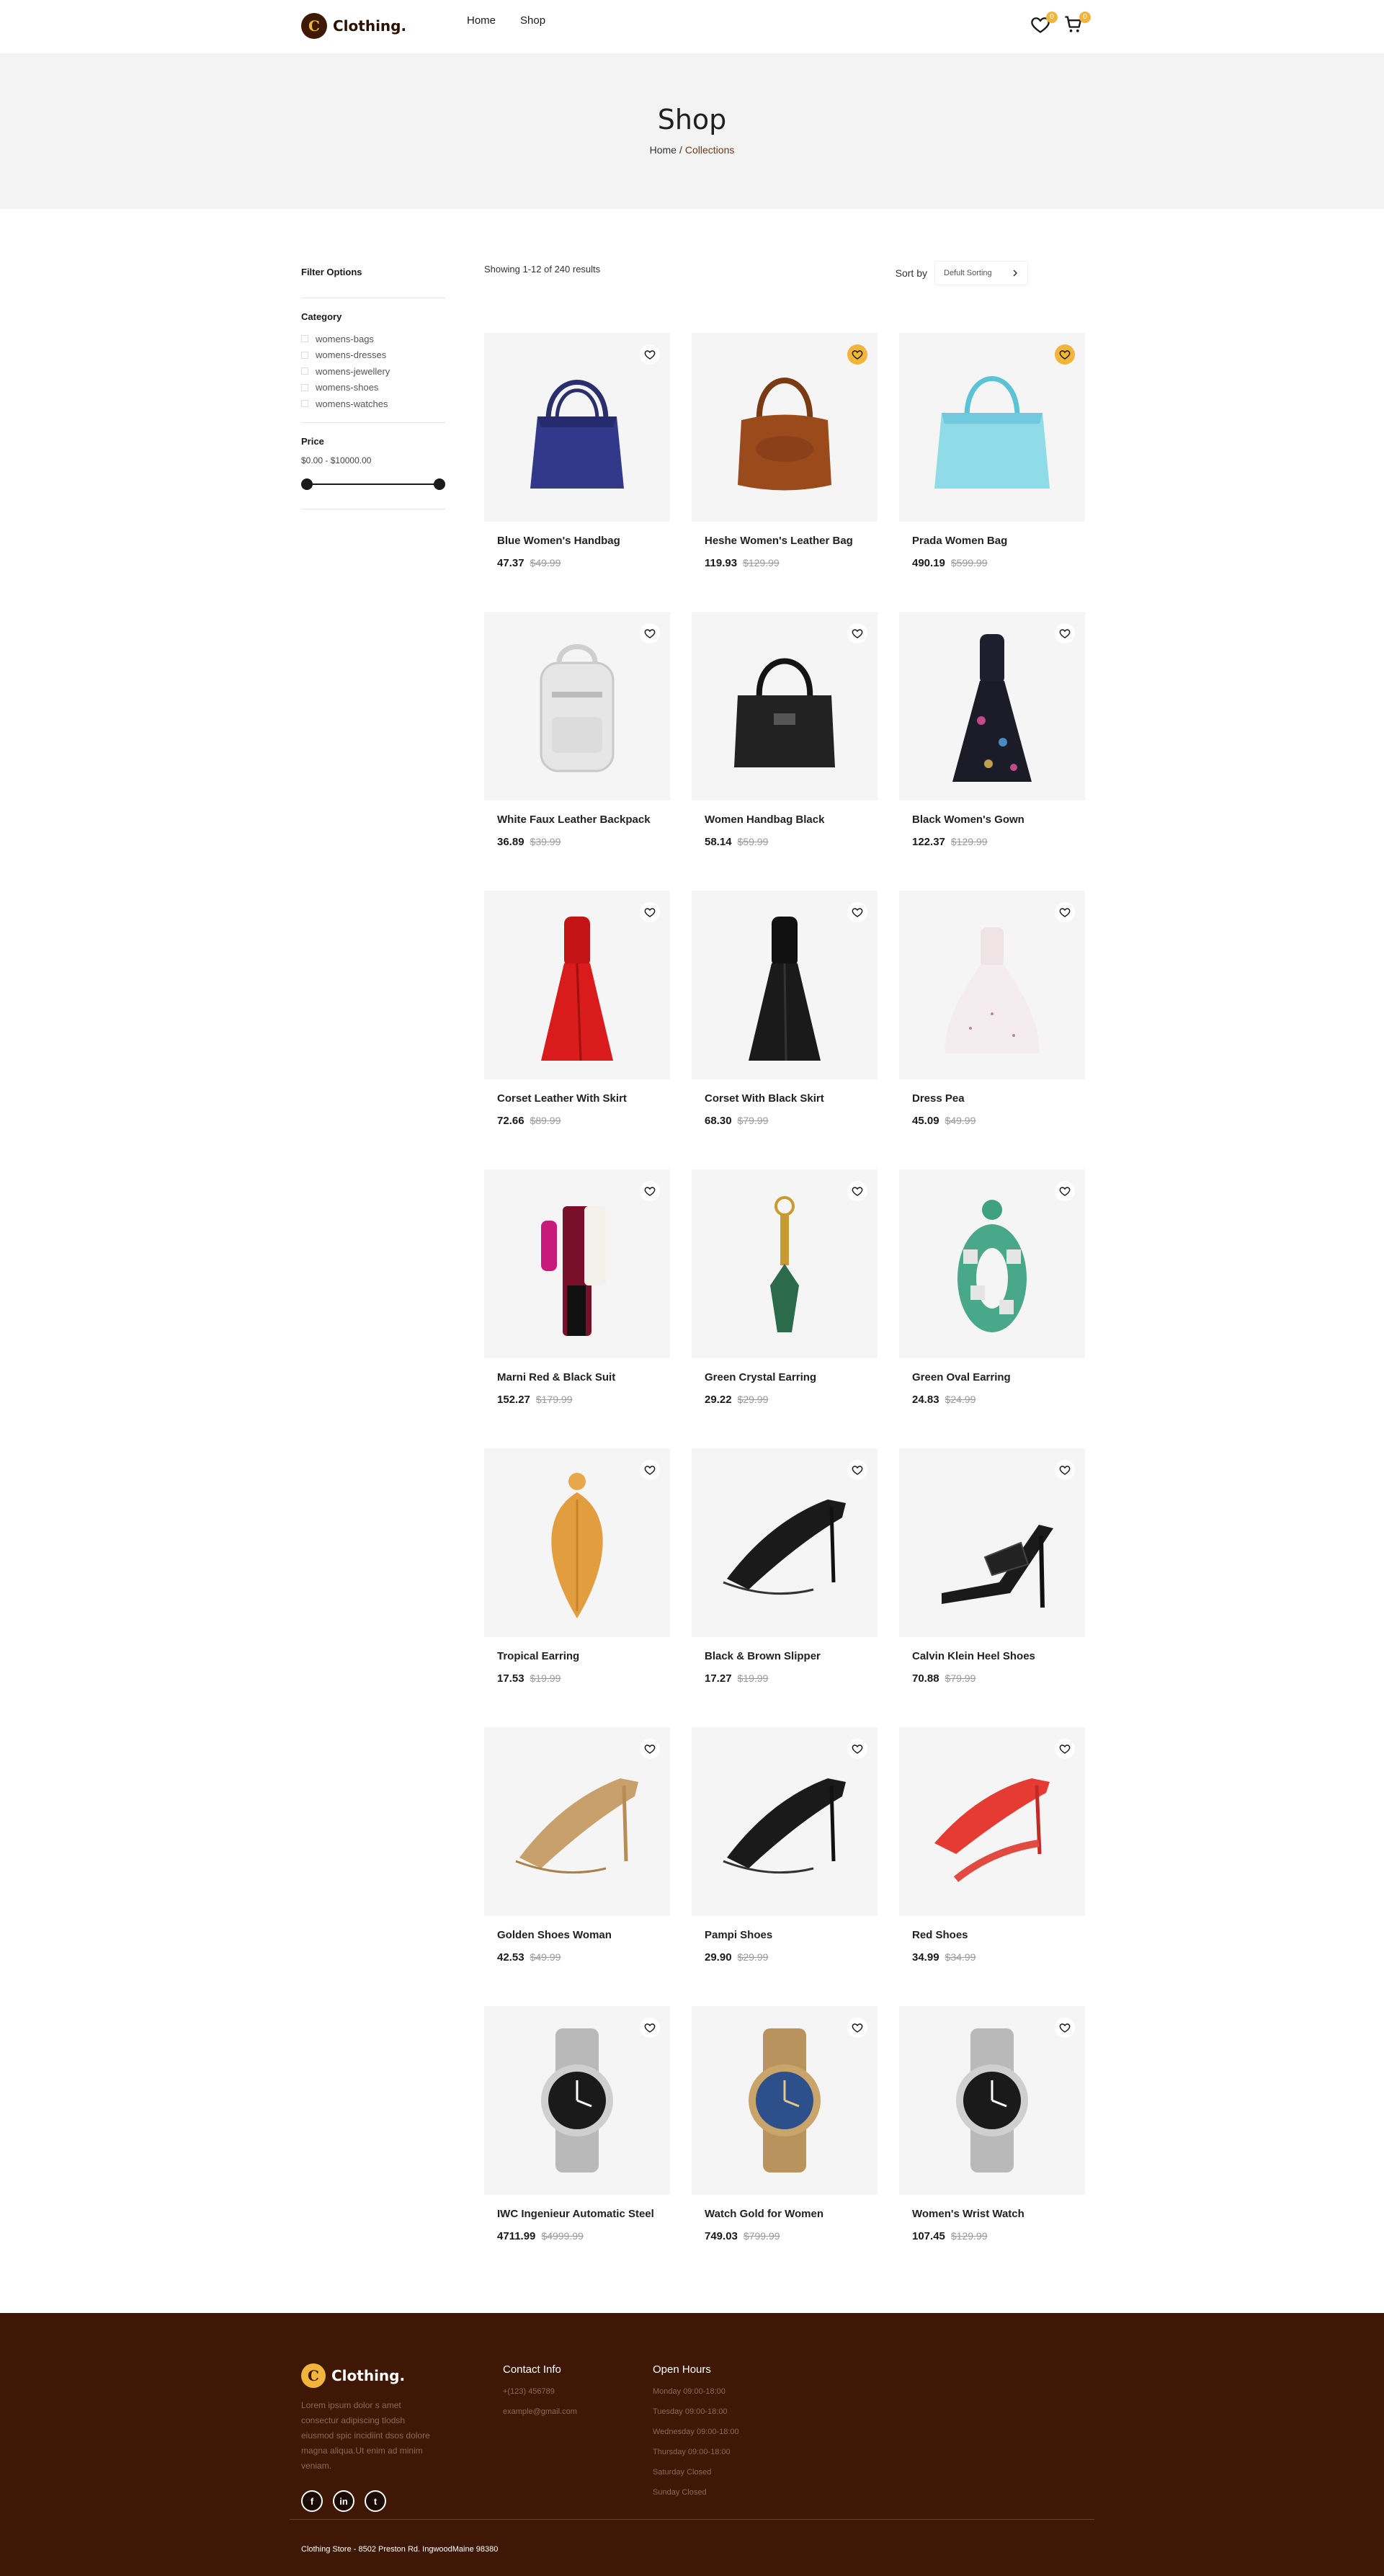 The width and height of the screenshot is (1384, 2576). Describe the element at coordinates (373, 355) in the screenshot. I see `category-item: womens-dresses` at that location.